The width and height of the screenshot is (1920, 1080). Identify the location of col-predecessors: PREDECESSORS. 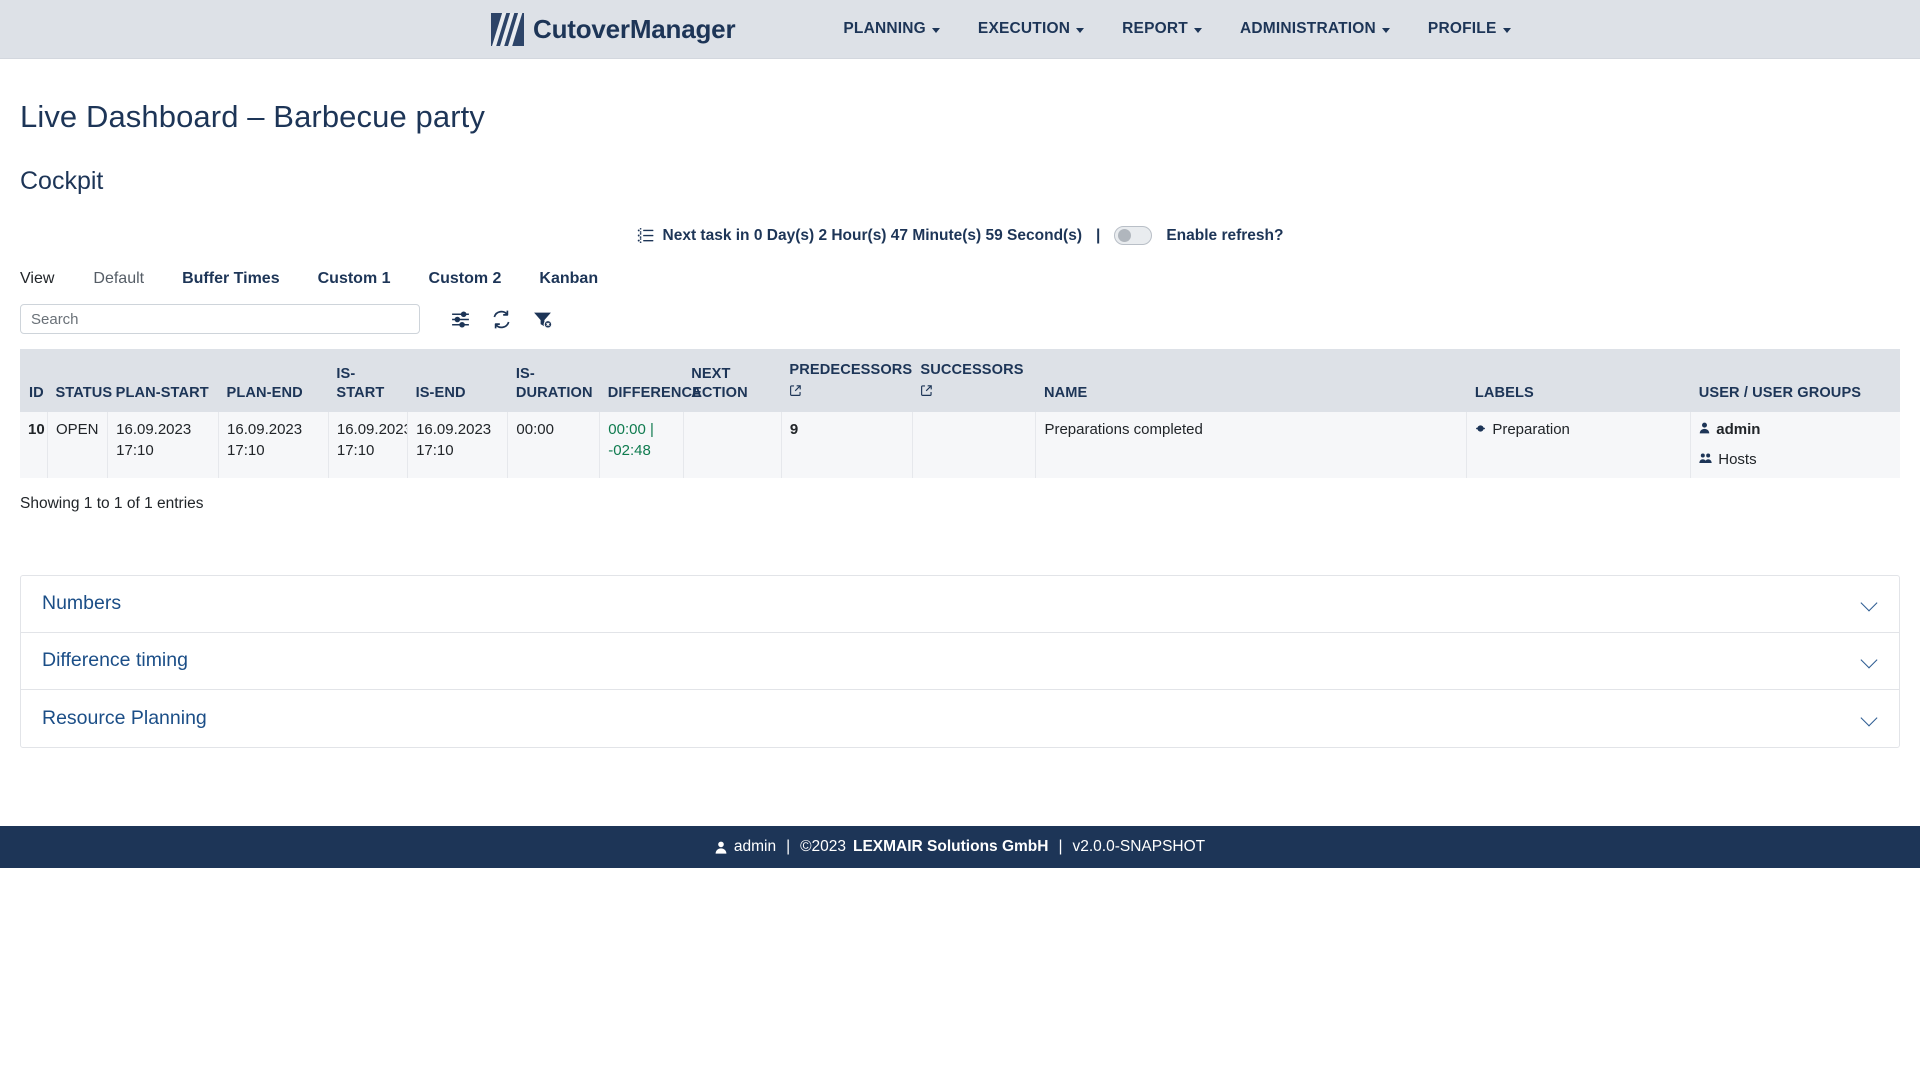
(847, 381).